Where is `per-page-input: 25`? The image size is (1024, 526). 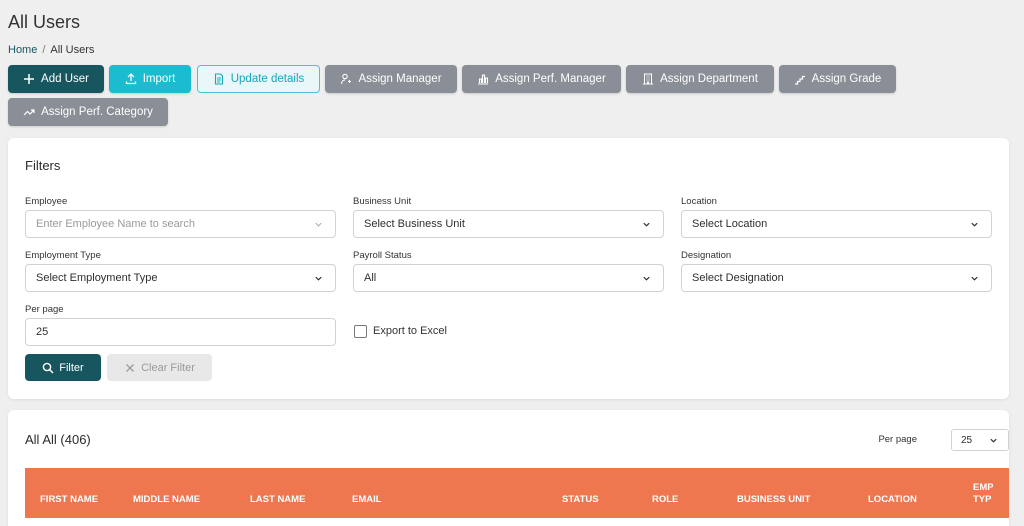 per-page-input: 25 is located at coordinates (180, 332).